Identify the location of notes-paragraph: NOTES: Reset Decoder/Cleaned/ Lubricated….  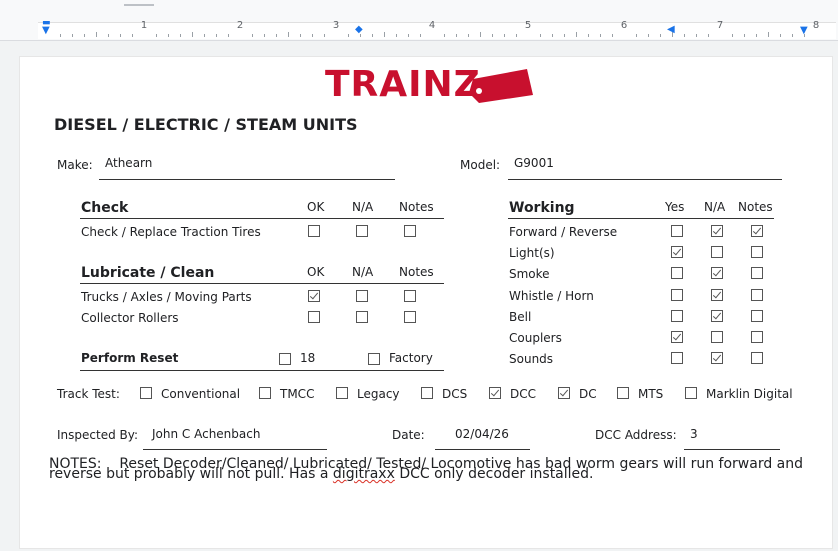
(429, 469).